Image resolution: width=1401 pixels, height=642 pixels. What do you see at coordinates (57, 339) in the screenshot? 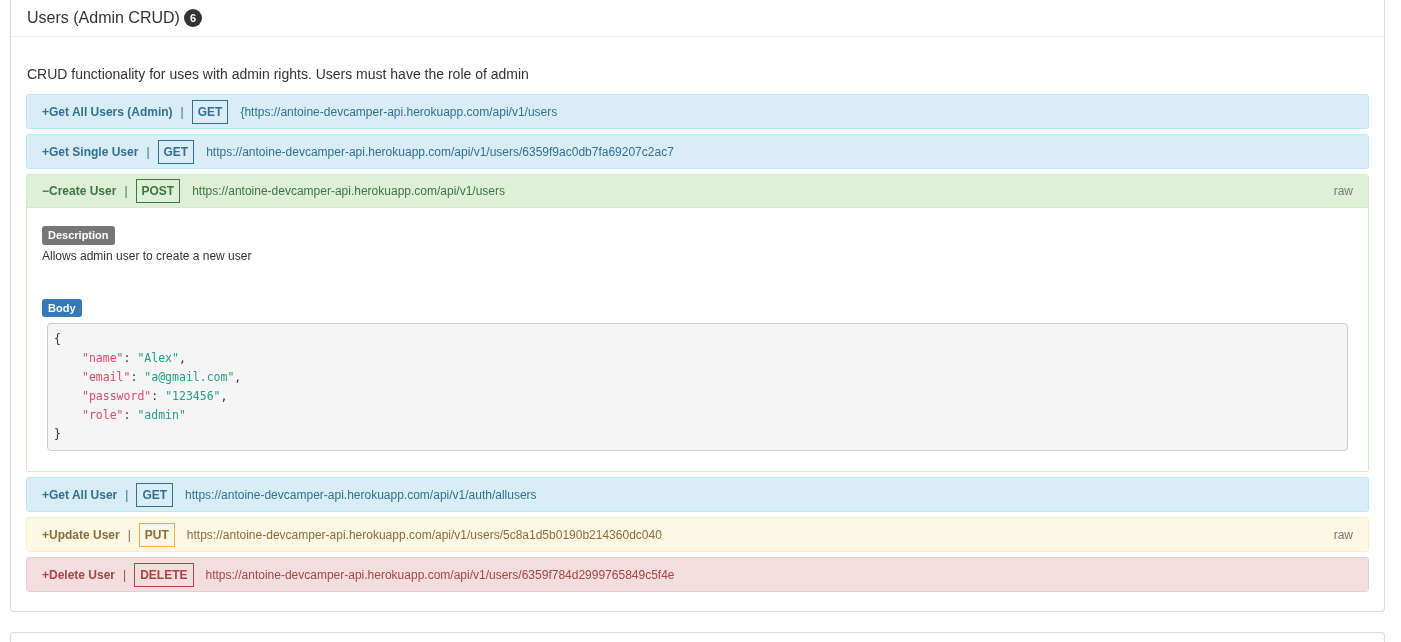
I see `code-brace: {` at bounding box center [57, 339].